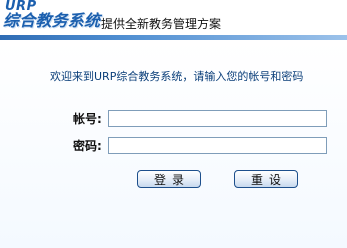 This screenshot has height=248, width=347. What do you see at coordinates (161, 24) in the screenshot?
I see `header-slogan: 提供全新教务管理方案` at bounding box center [161, 24].